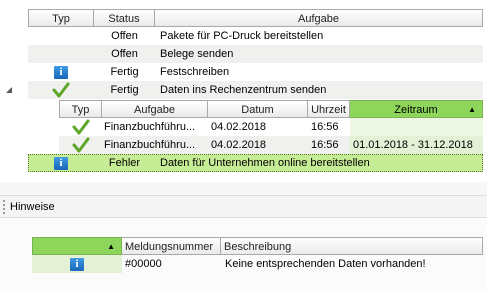  I want to click on collapse-arrow-icon, so click(11, 90).